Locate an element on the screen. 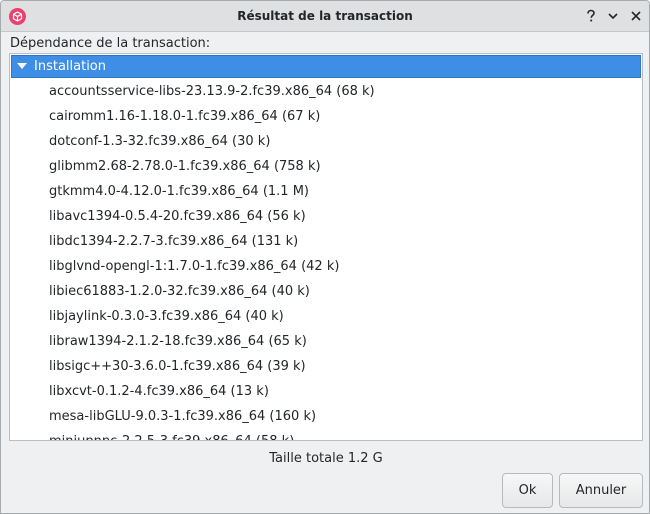  help-icon is located at coordinates (591, 16).